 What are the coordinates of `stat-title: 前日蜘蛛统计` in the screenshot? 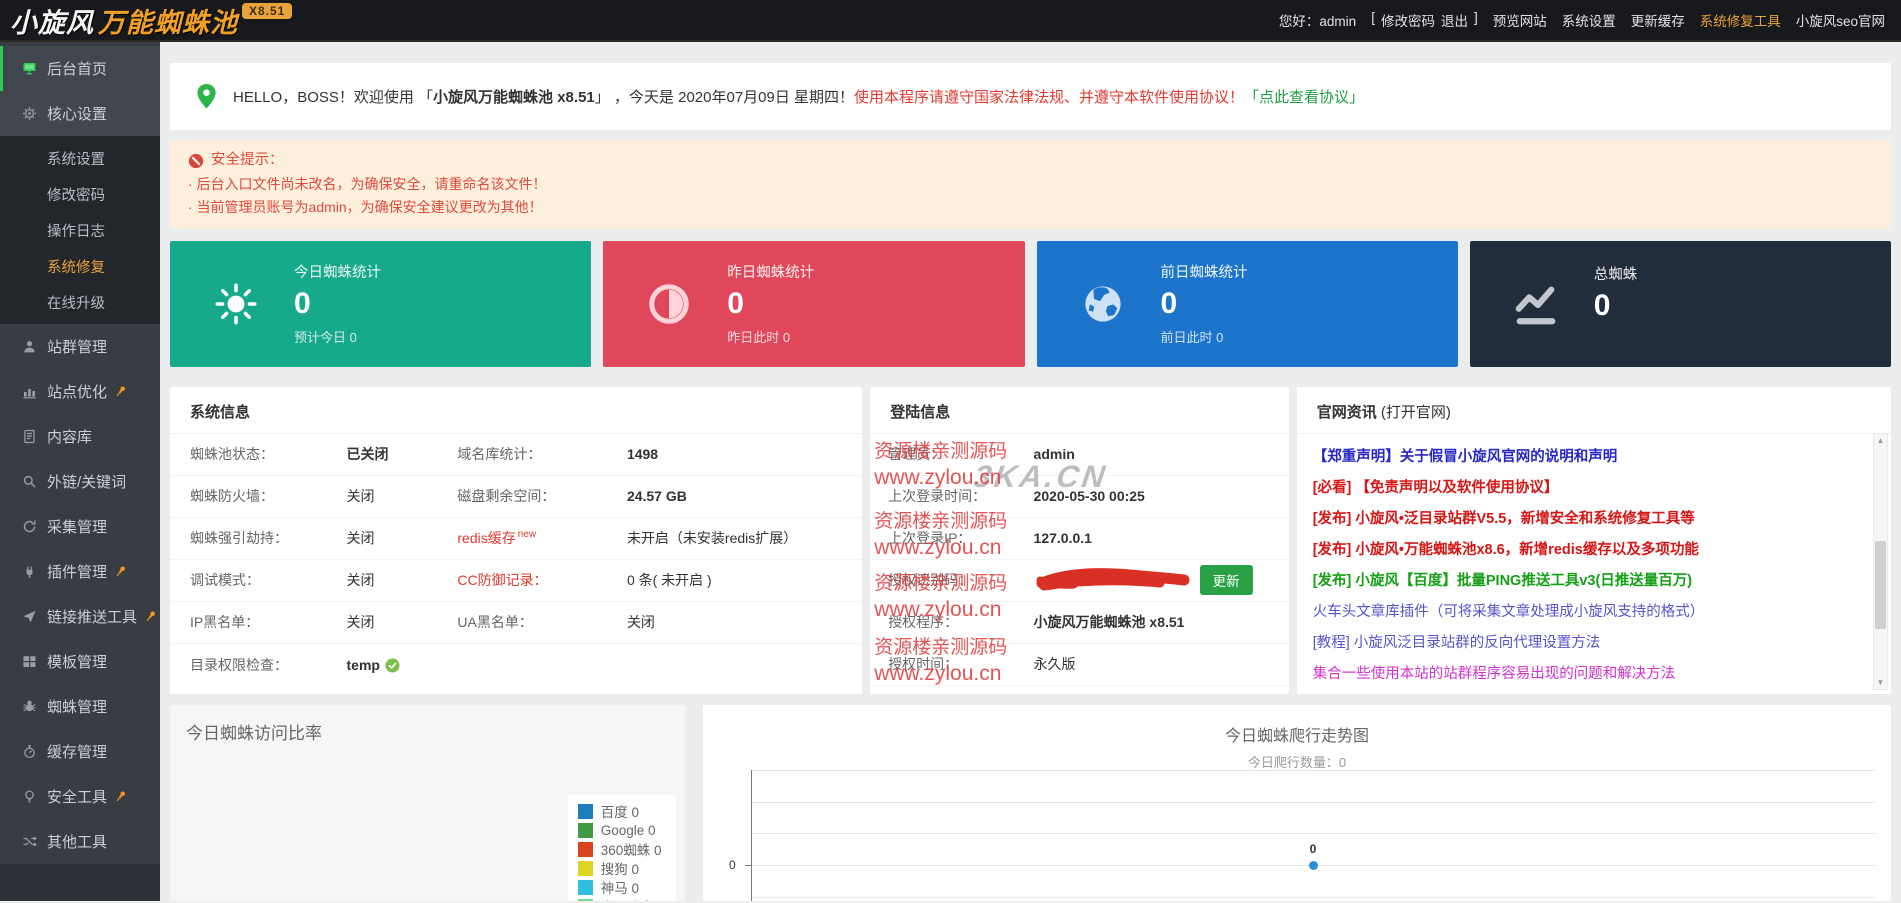 It's located at (1204, 273).